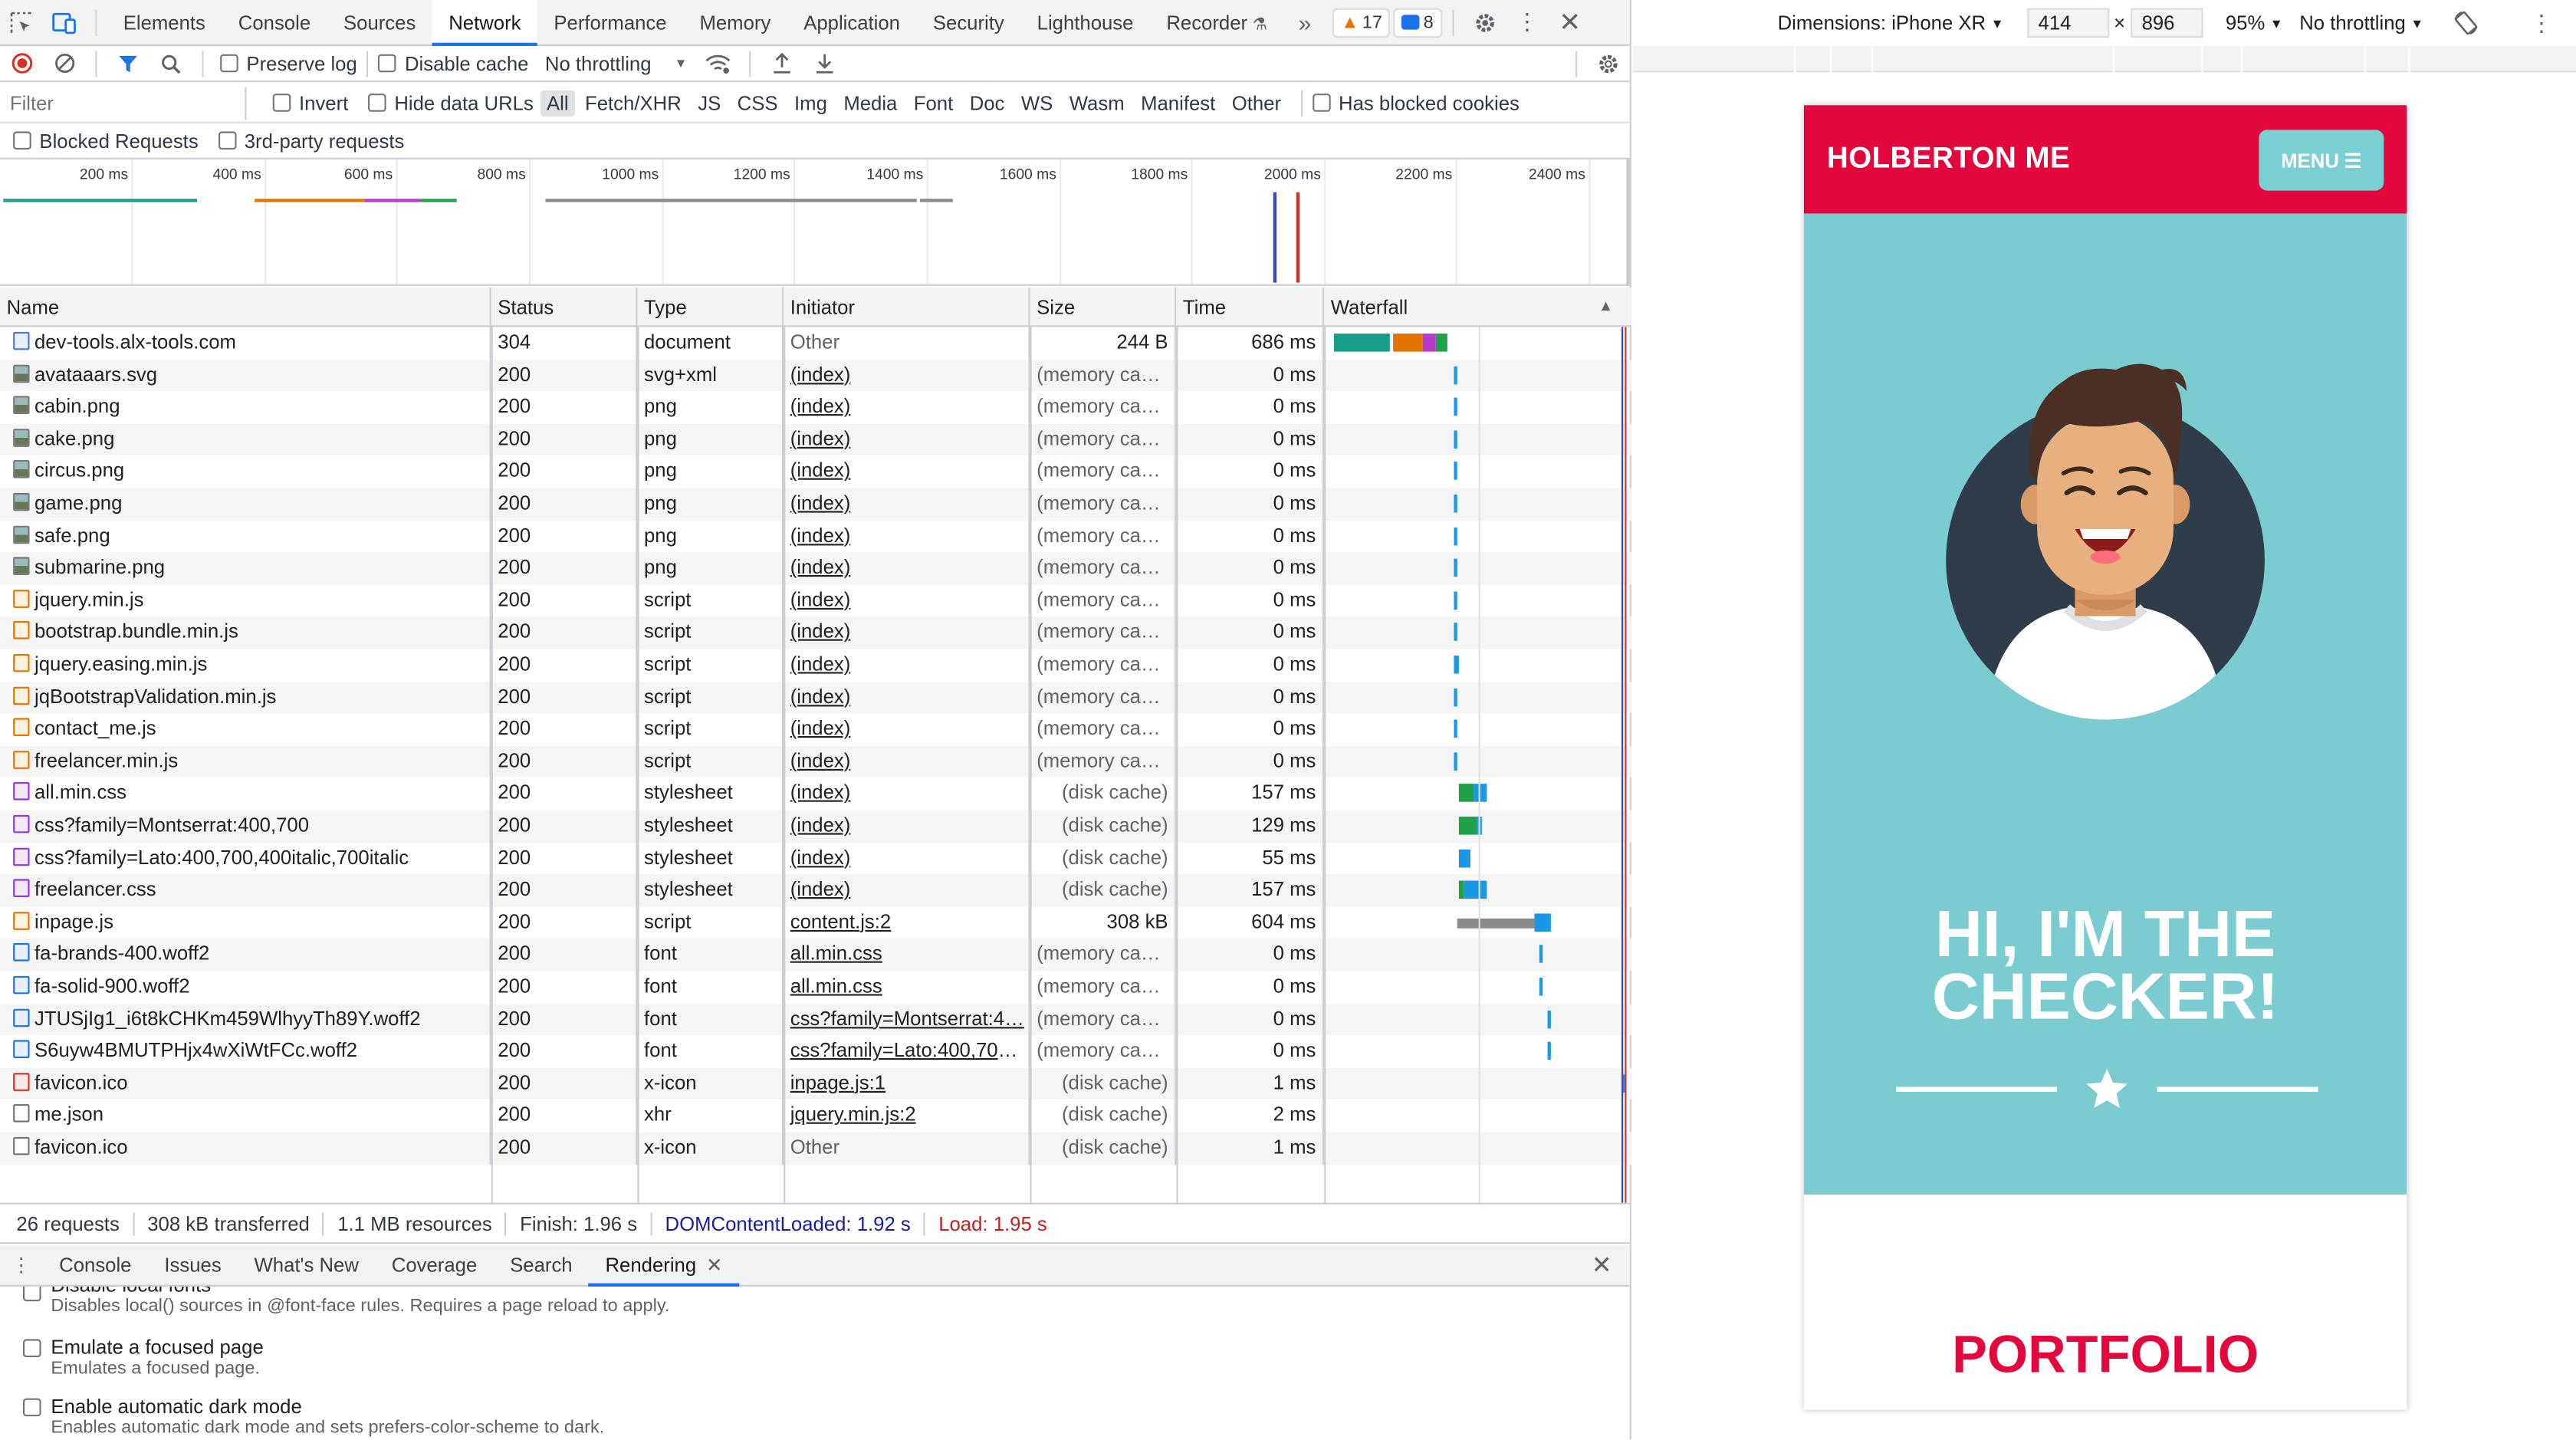 This screenshot has width=2576, height=1440. Describe the element at coordinates (718, 64) in the screenshot. I see `network-conditions-wifi-icon` at that location.